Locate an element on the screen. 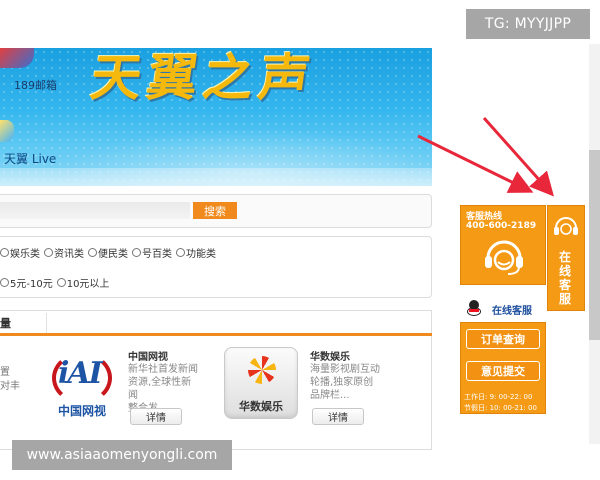 This screenshot has width=600, height=480. holiday-hours: 节假日: 10: 00-21: 00 is located at coordinates (500, 408).